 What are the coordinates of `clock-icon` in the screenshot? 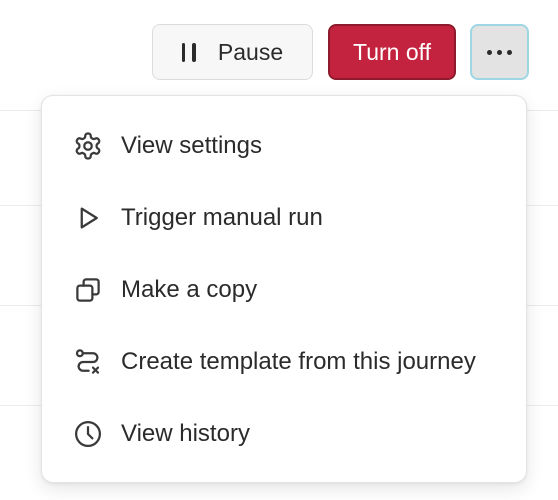 It's located at (88, 434).